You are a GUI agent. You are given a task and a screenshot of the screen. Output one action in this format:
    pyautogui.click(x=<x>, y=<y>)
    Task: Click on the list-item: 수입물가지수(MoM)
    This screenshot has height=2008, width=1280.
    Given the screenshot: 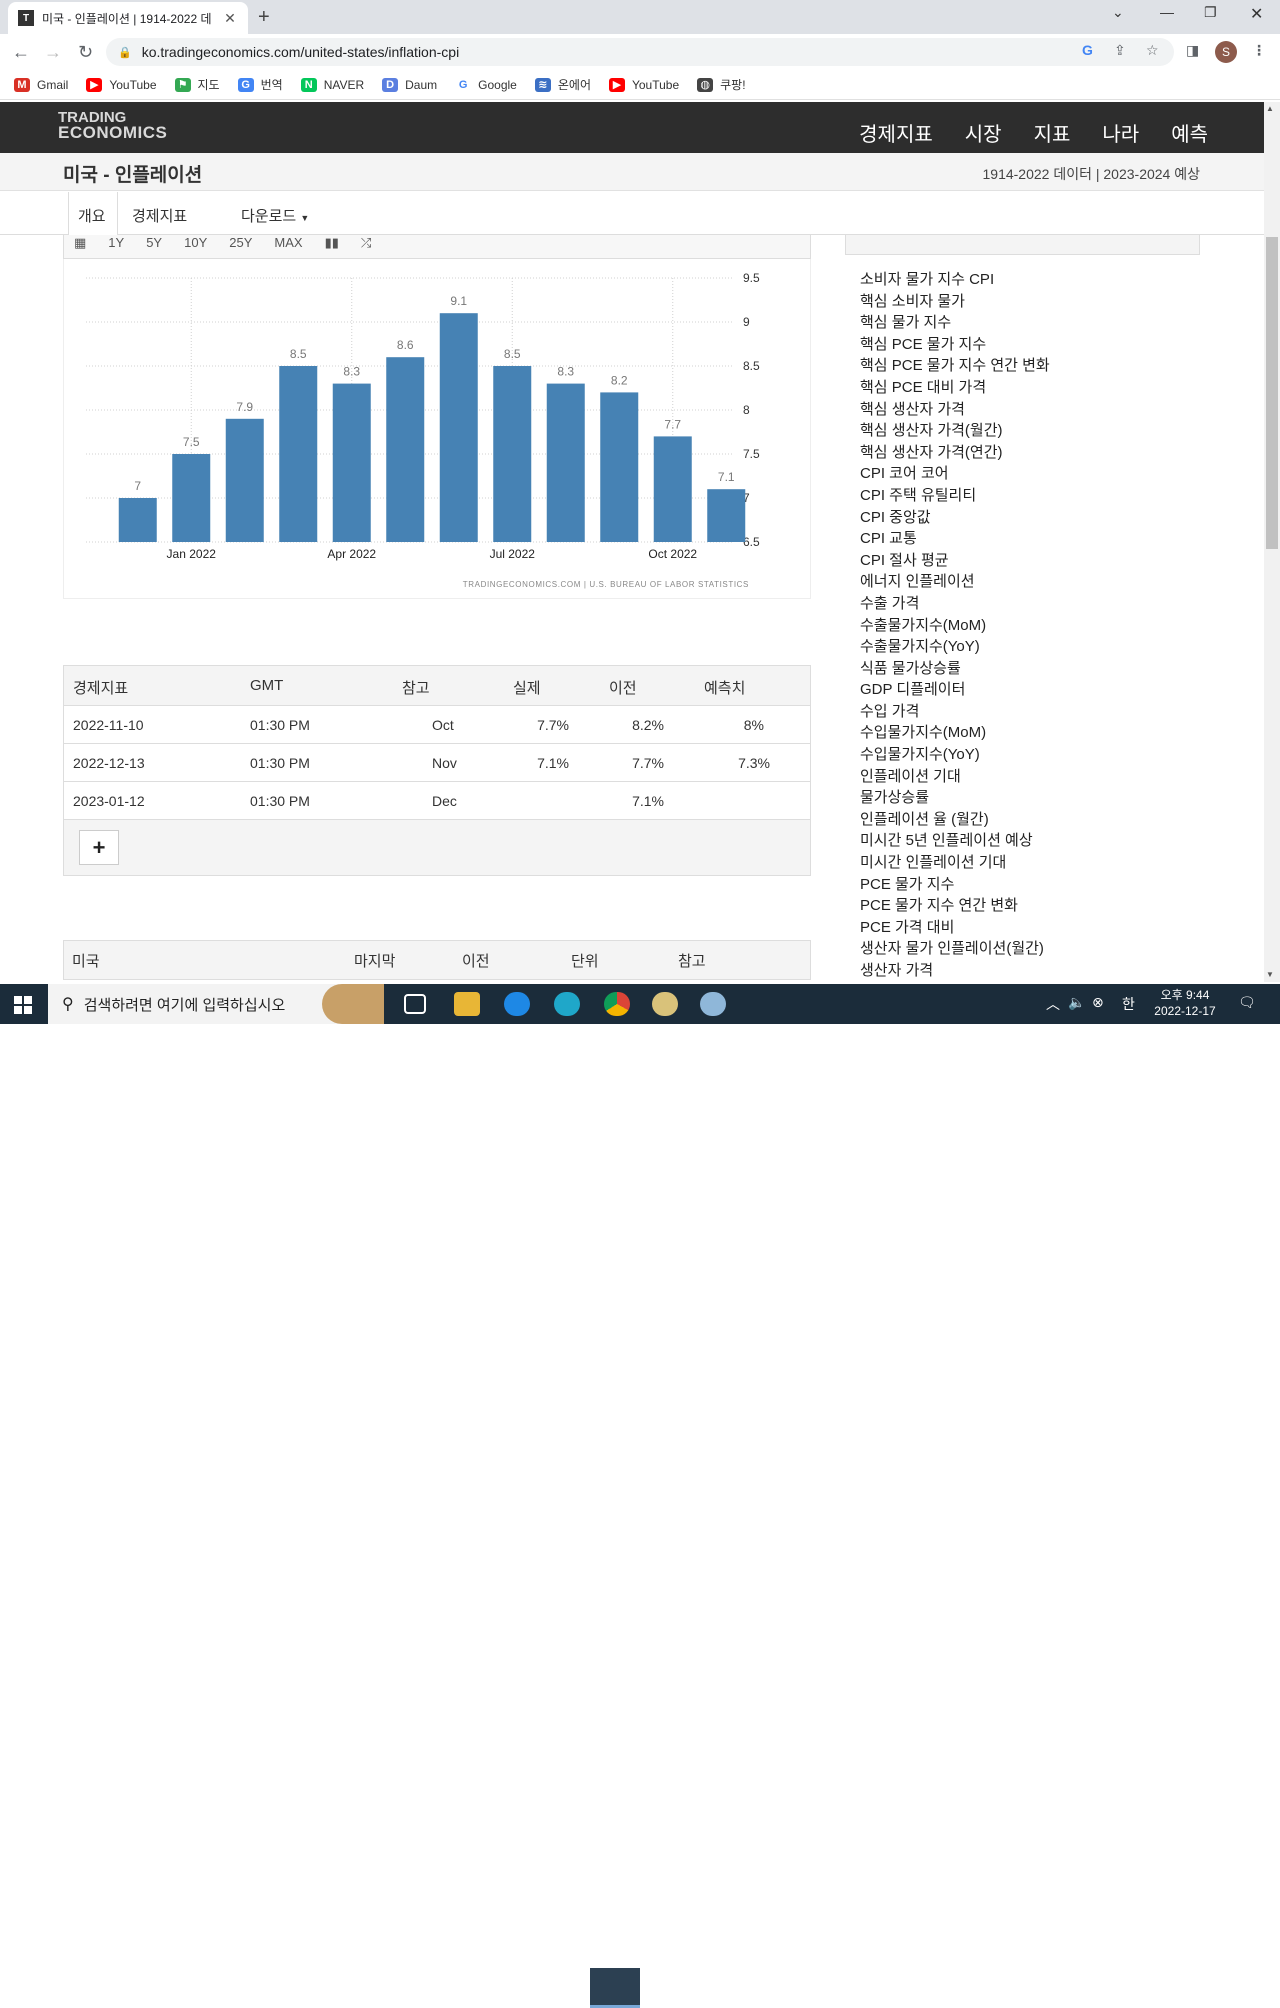 What is the action you would take?
    pyautogui.click(x=1030, y=733)
    